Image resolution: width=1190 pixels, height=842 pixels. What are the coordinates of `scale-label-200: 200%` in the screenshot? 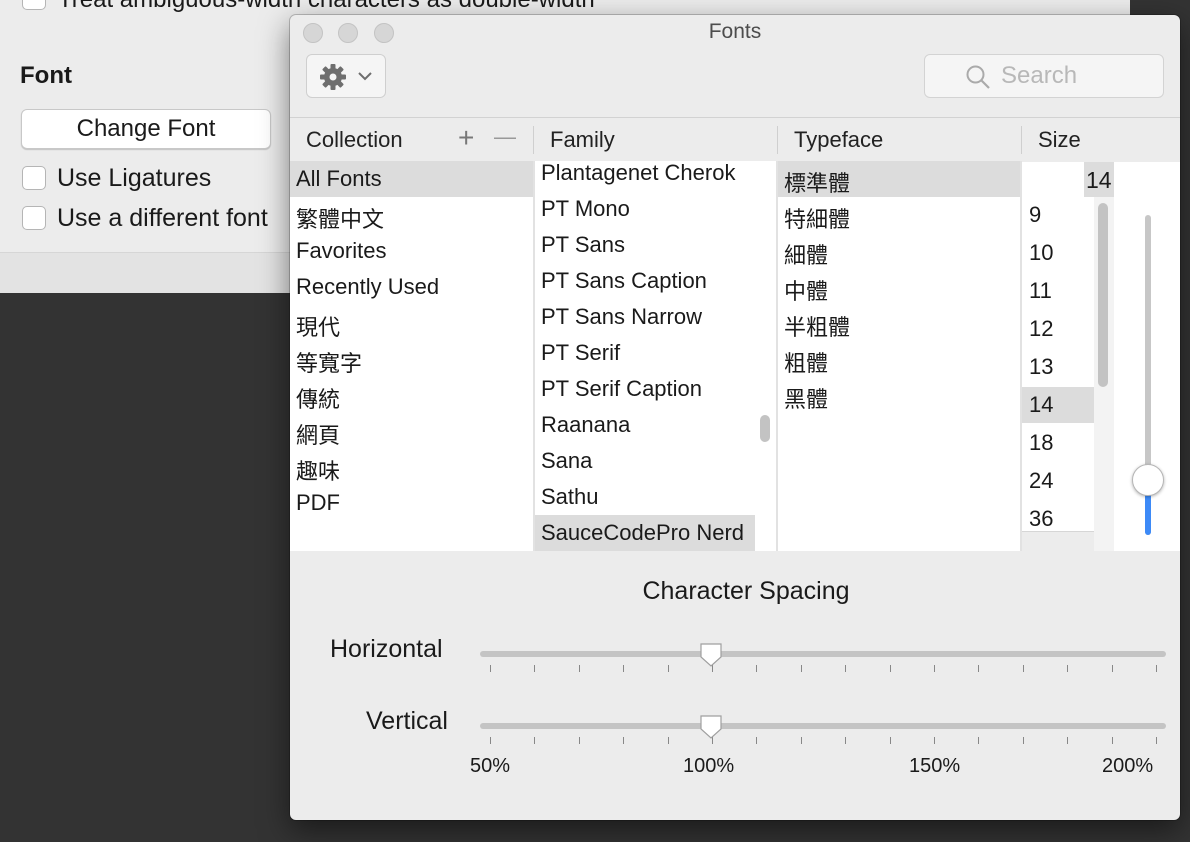 It's located at (1128, 766).